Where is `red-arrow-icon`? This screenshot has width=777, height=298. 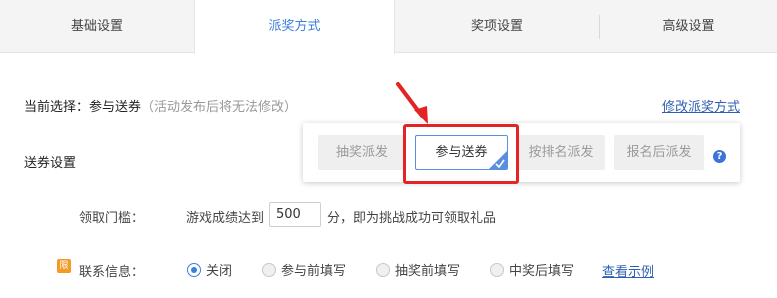
red-arrow-icon is located at coordinates (412, 103).